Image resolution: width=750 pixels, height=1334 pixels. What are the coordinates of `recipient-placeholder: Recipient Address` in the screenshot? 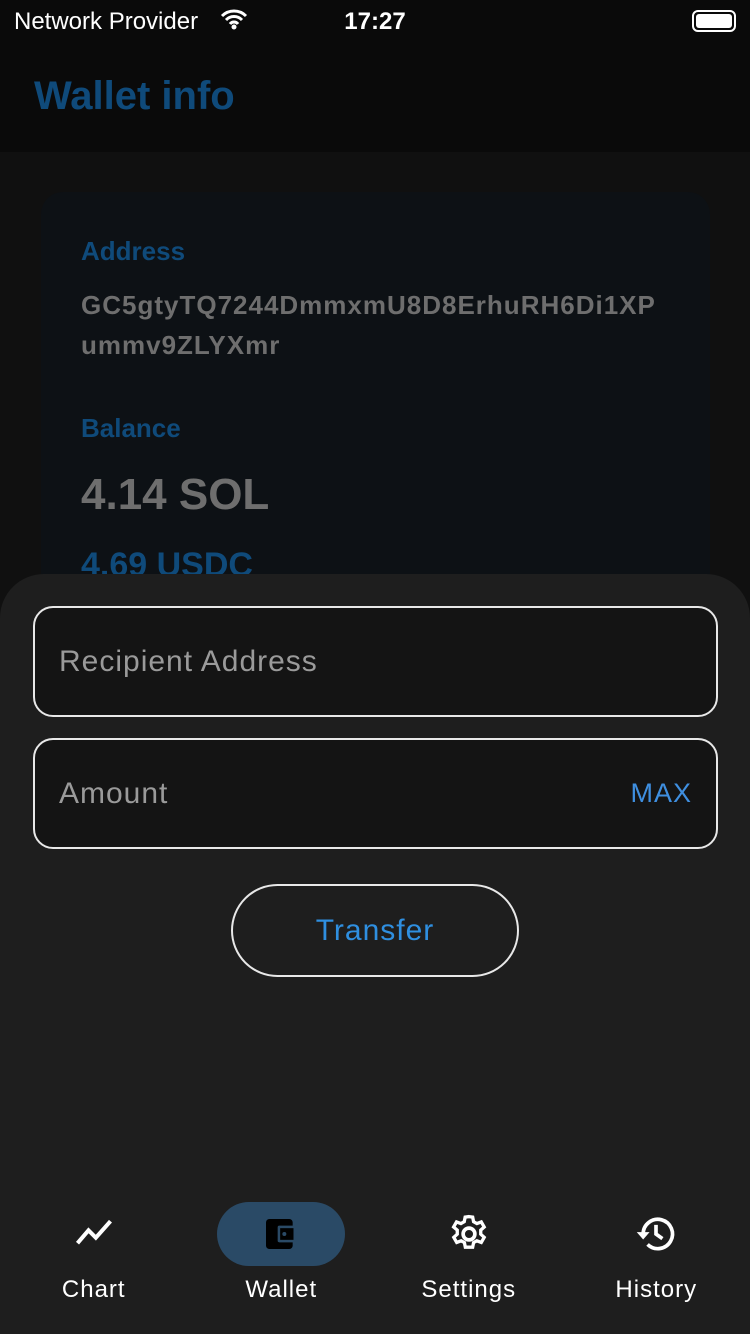 It's located at (188, 661).